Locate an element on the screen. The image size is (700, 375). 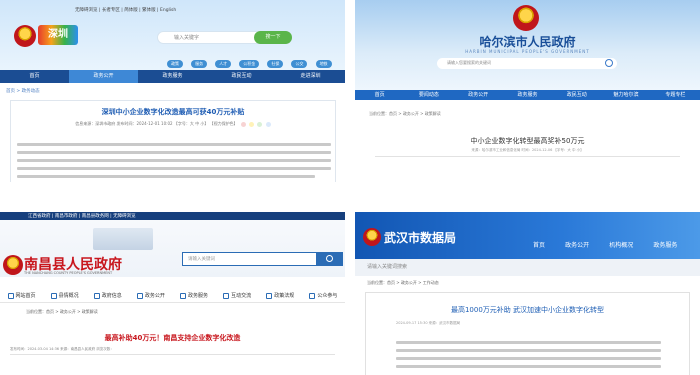
nav-item: 网站首页 is located at coordinates (21, 296).